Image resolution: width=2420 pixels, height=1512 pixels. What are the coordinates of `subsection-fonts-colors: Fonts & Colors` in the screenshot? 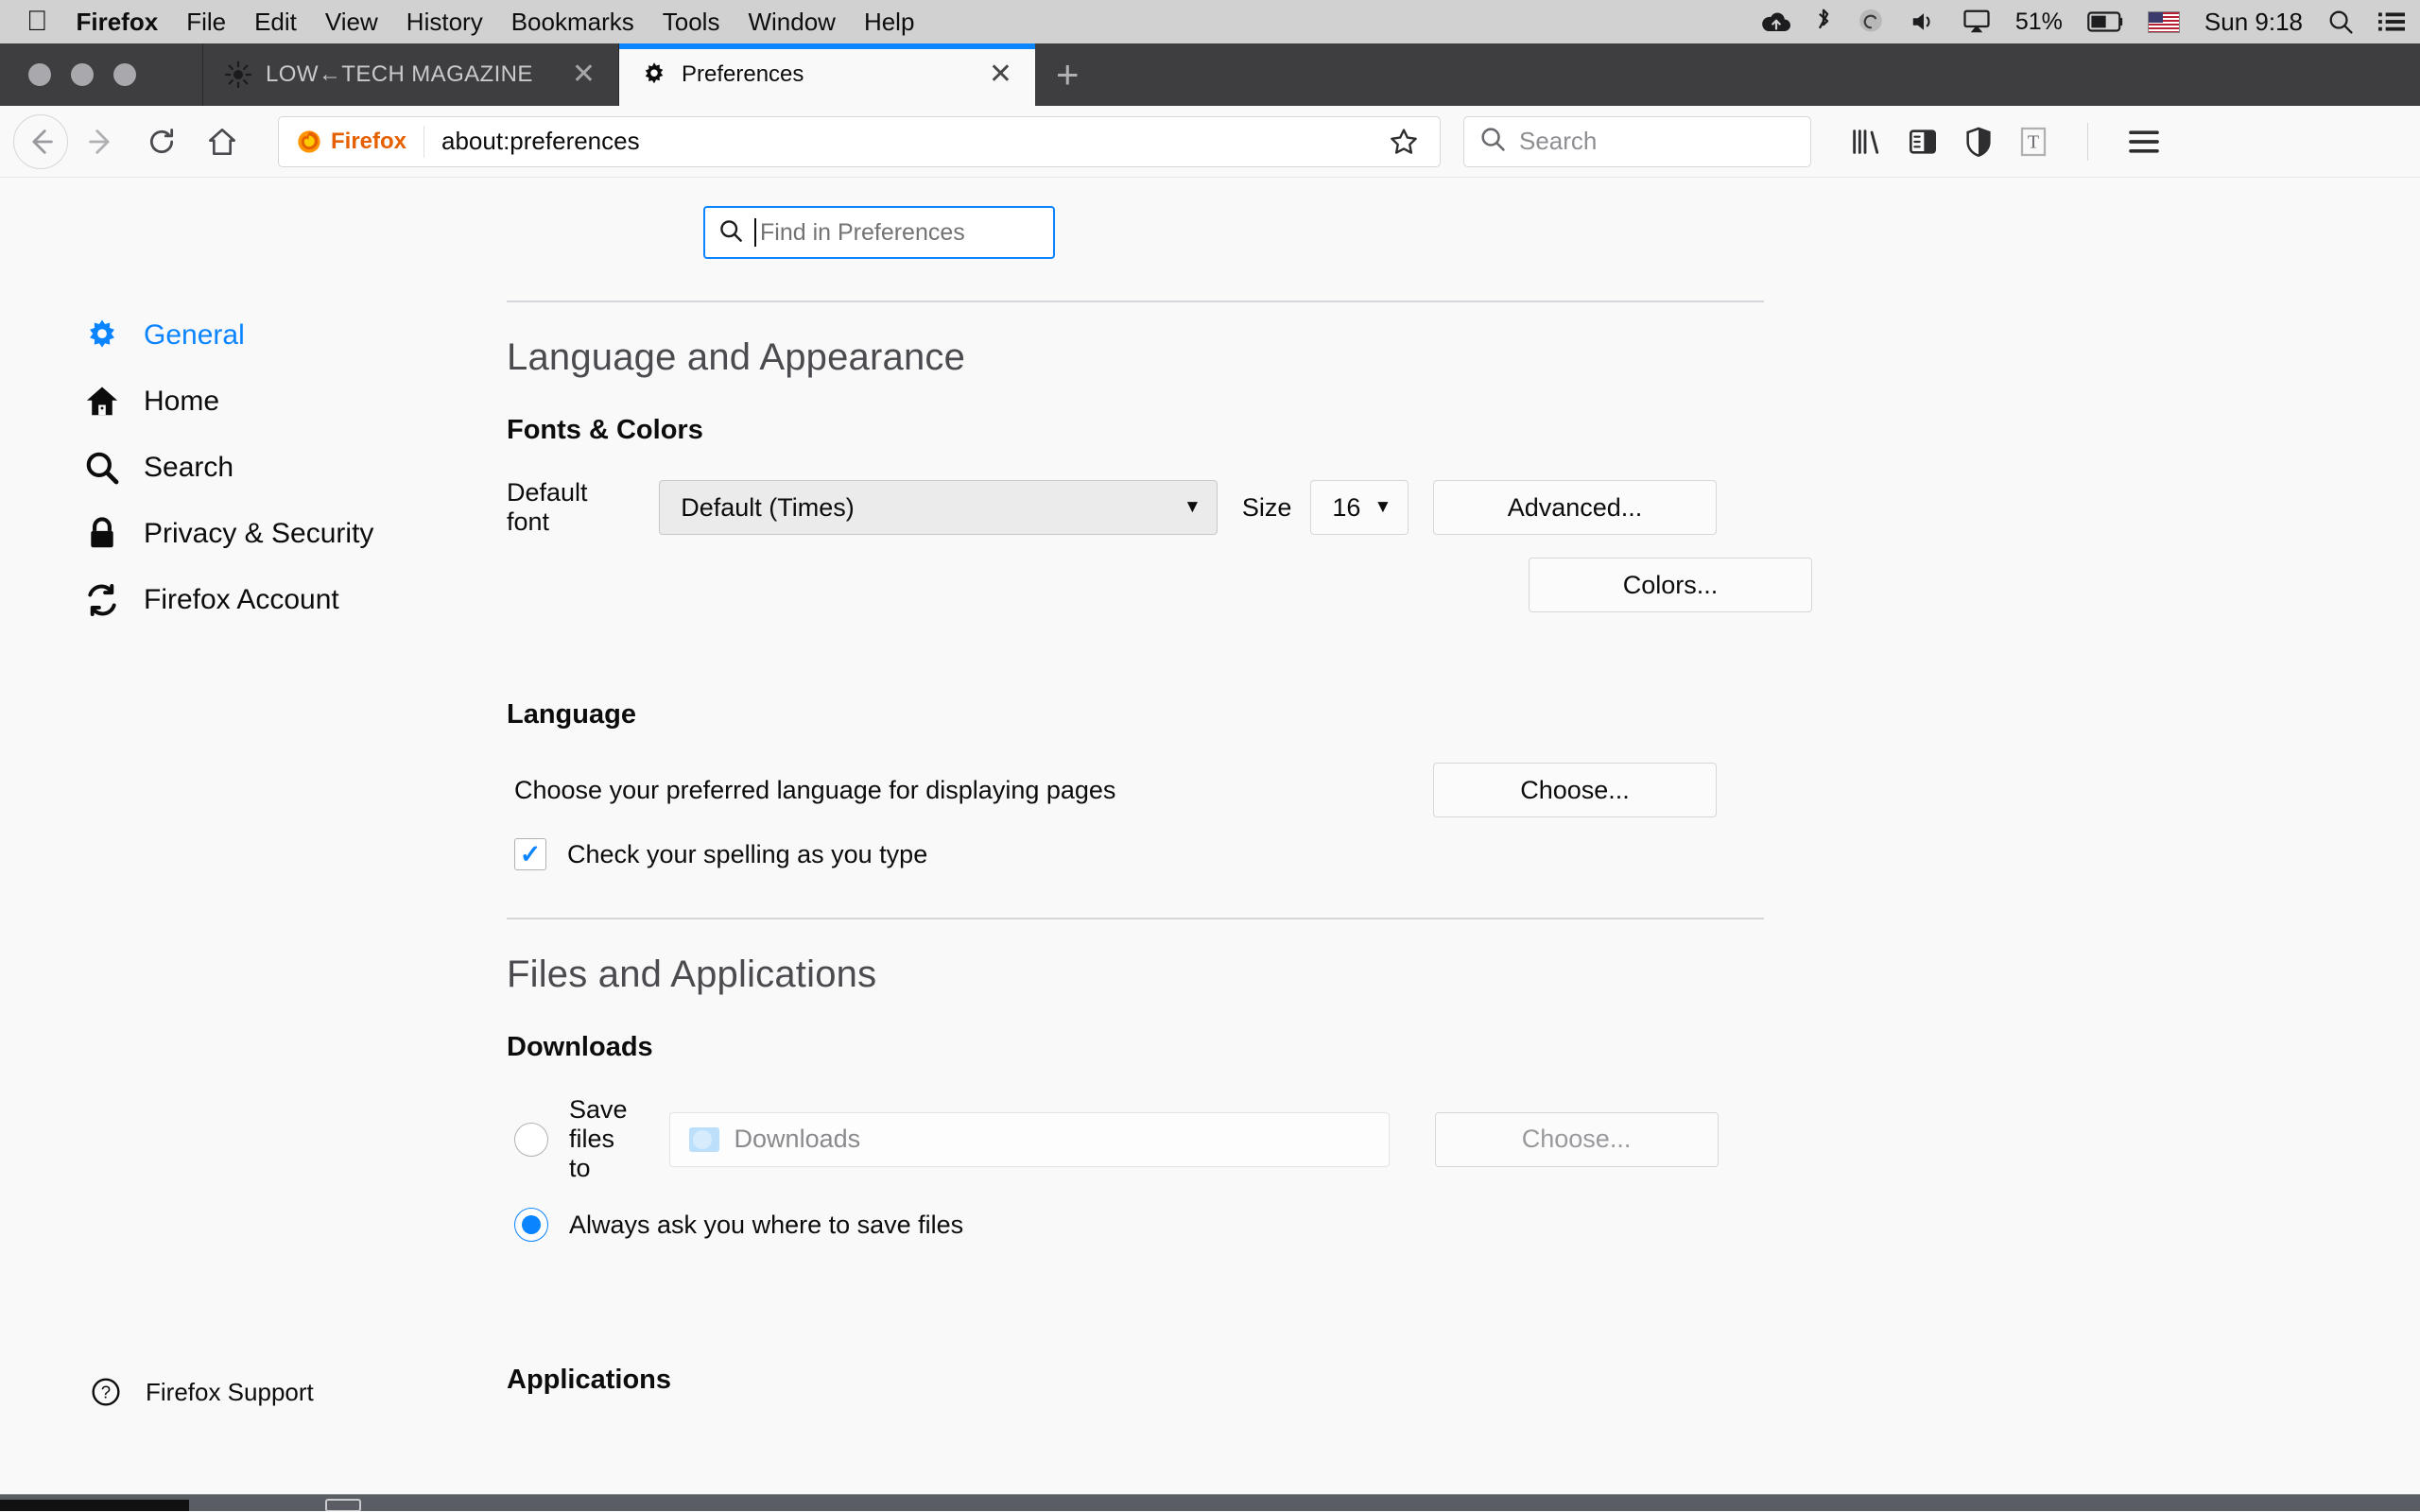 It's located at (605, 430).